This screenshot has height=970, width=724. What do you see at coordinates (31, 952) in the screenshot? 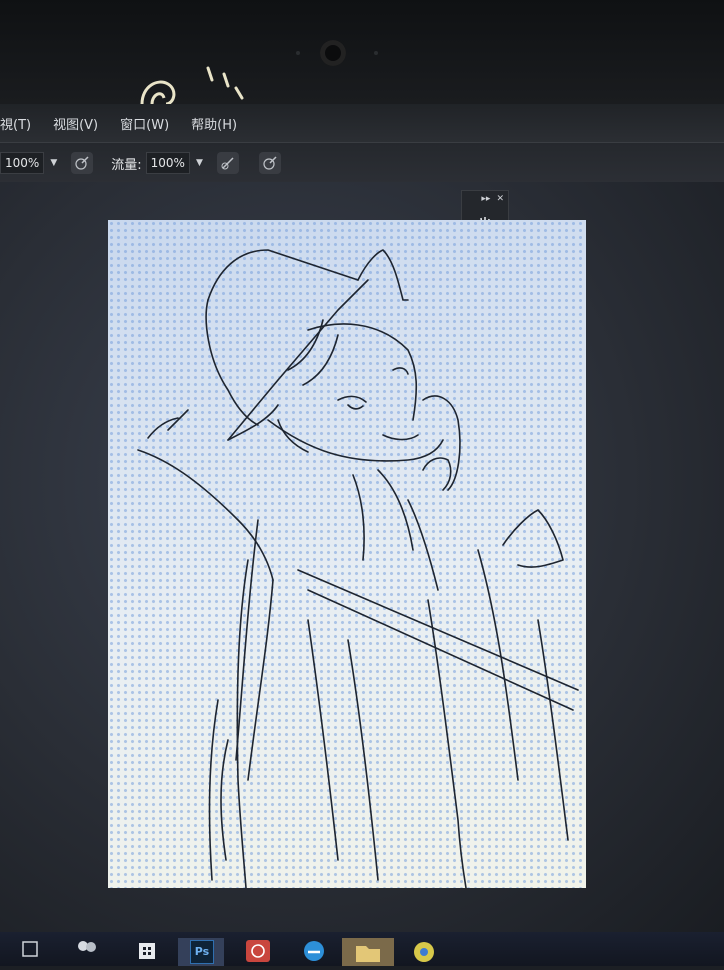
I see `task-view-icon` at bounding box center [31, 952].